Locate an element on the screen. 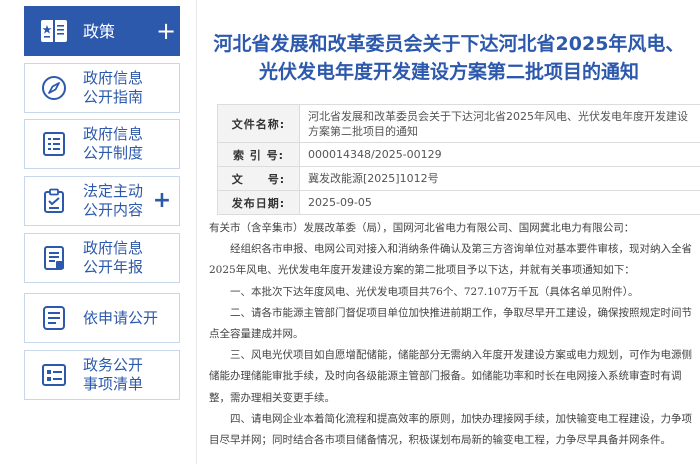 This screenshot has width=700, height=464. sidebar-item-label: 政府信息公开年报 is located at coordinates (113, 257).